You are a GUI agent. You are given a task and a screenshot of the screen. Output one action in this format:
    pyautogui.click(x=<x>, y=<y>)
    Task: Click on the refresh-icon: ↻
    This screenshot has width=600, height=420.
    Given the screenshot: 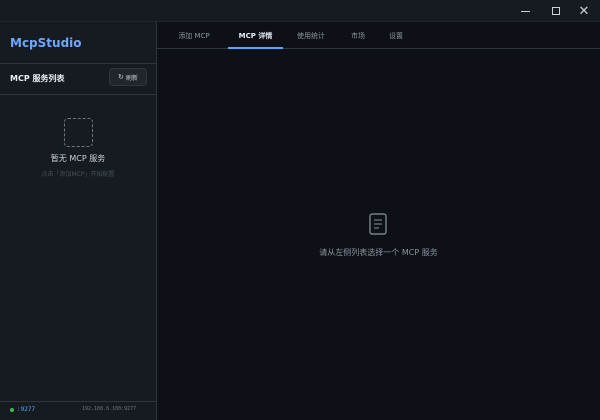 What is the action you would take?
    pyautogui.click(x=121, y=77)
    